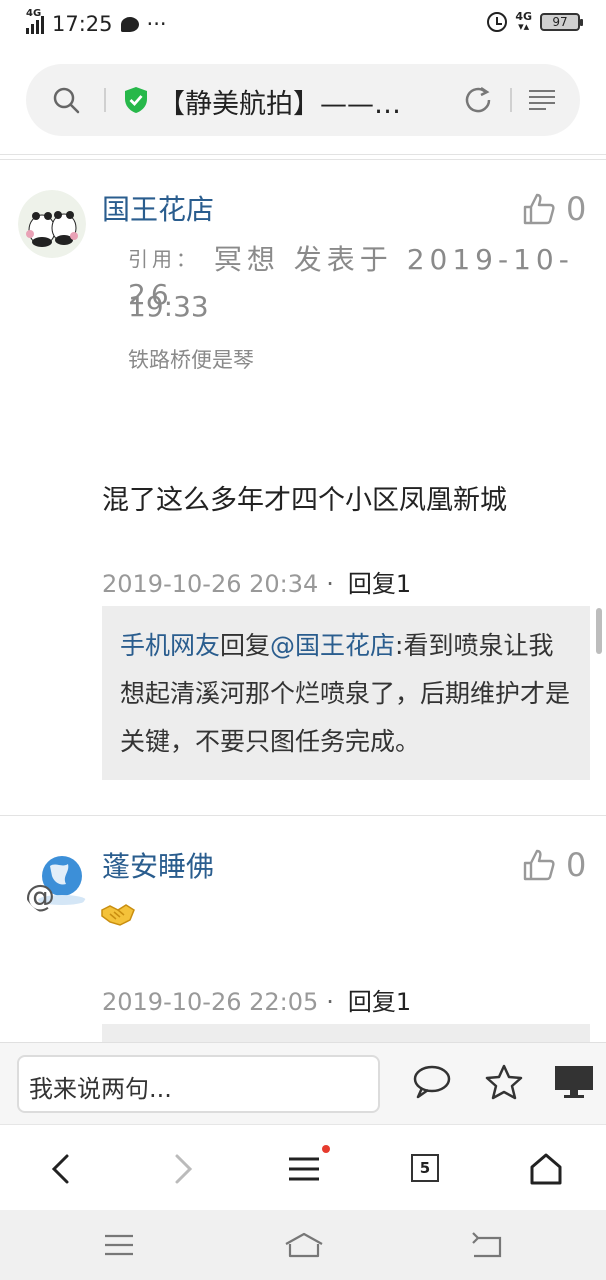  I want to click on battery-icon: 97, so click(561, 22).